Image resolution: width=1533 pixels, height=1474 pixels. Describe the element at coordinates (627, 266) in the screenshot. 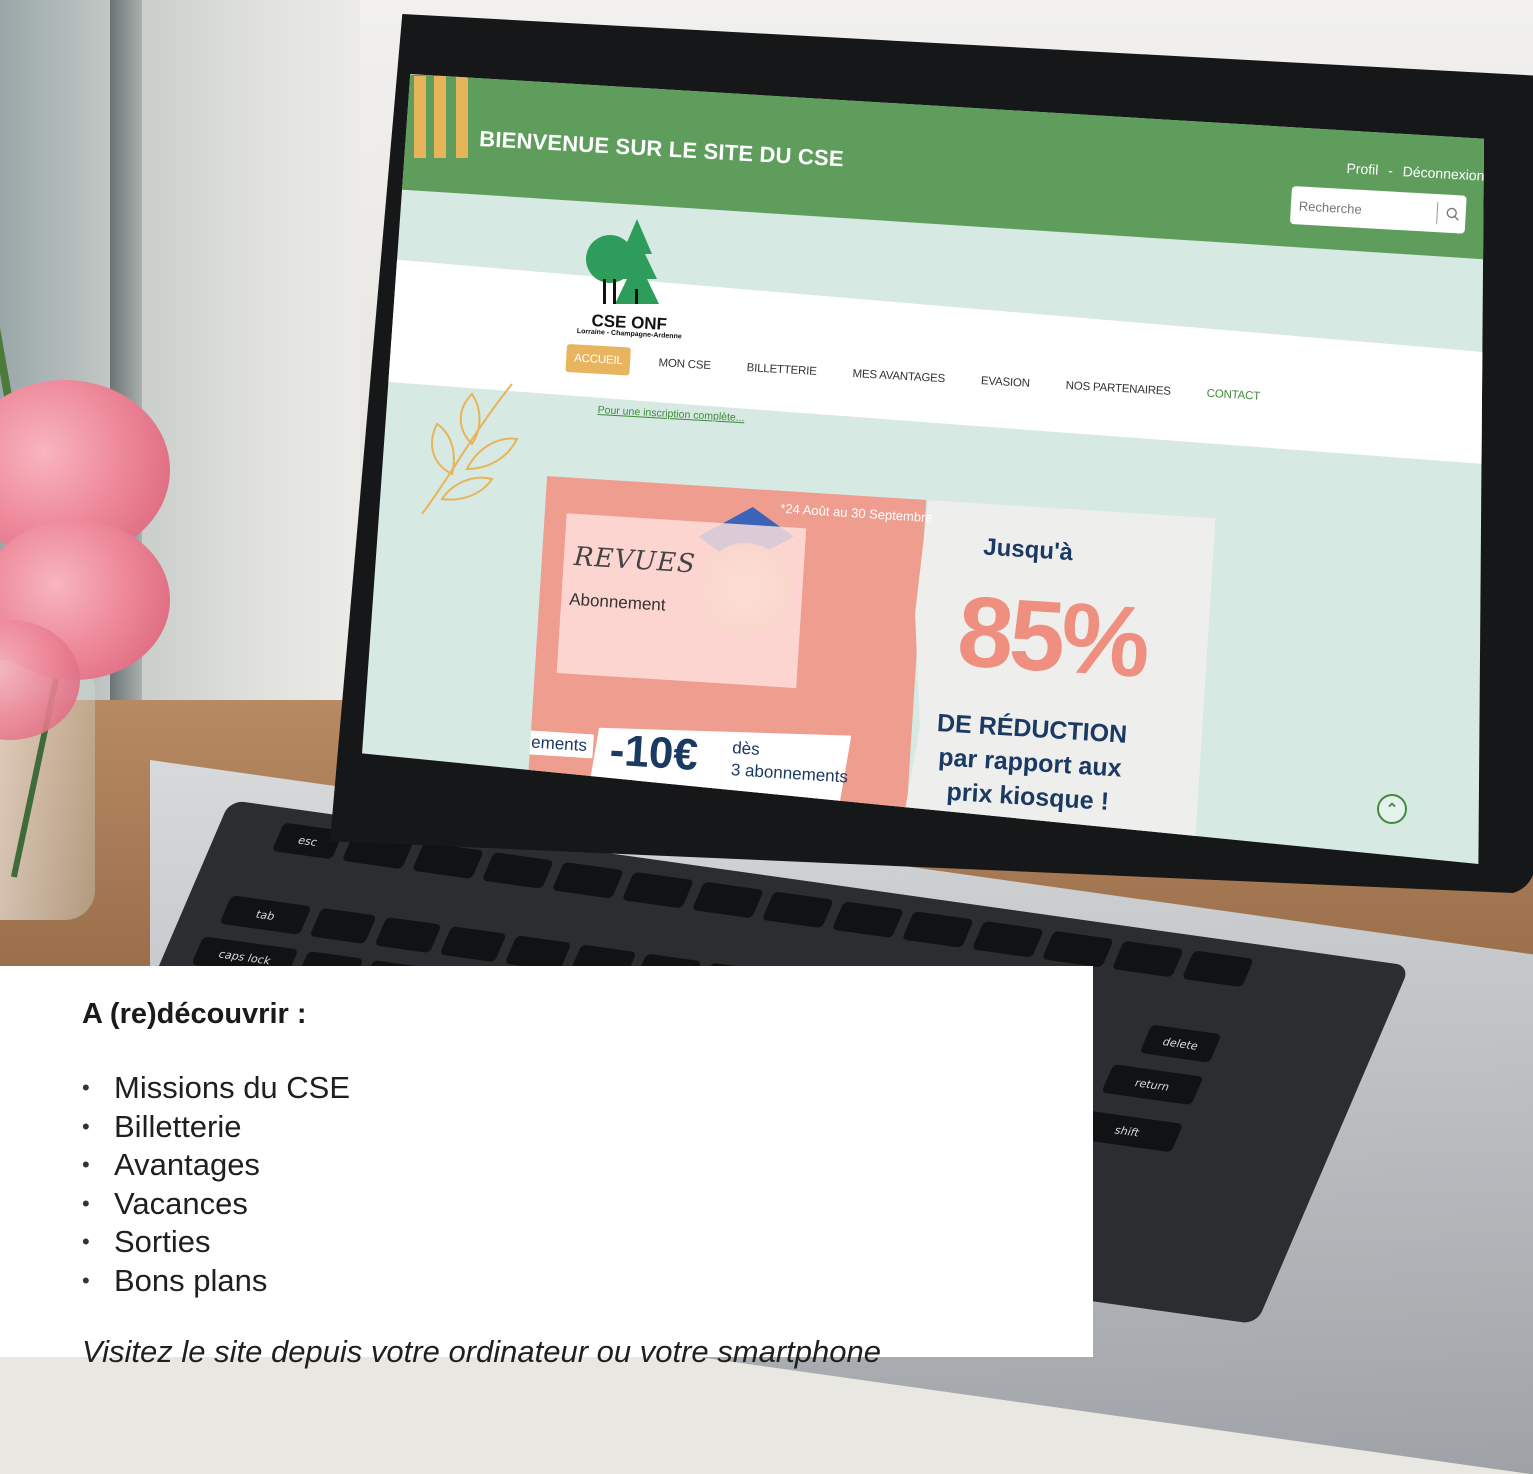

I see `cse-onf-logo-icon` at that location.